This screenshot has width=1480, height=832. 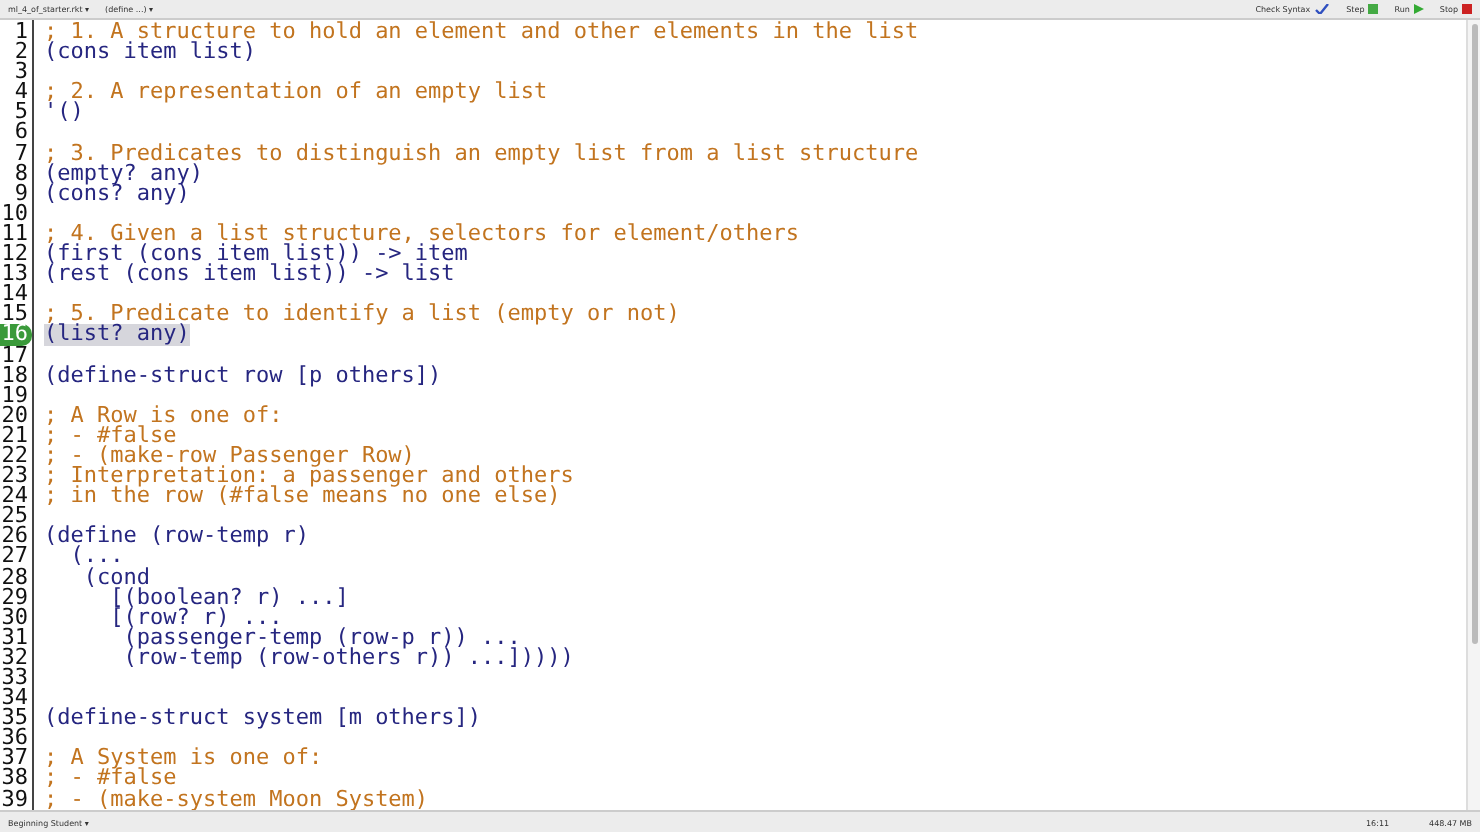 What do you see at coordinates (15, 213) in the screenshot?
I see `line-number: 10` at bounding box center [15, 213].